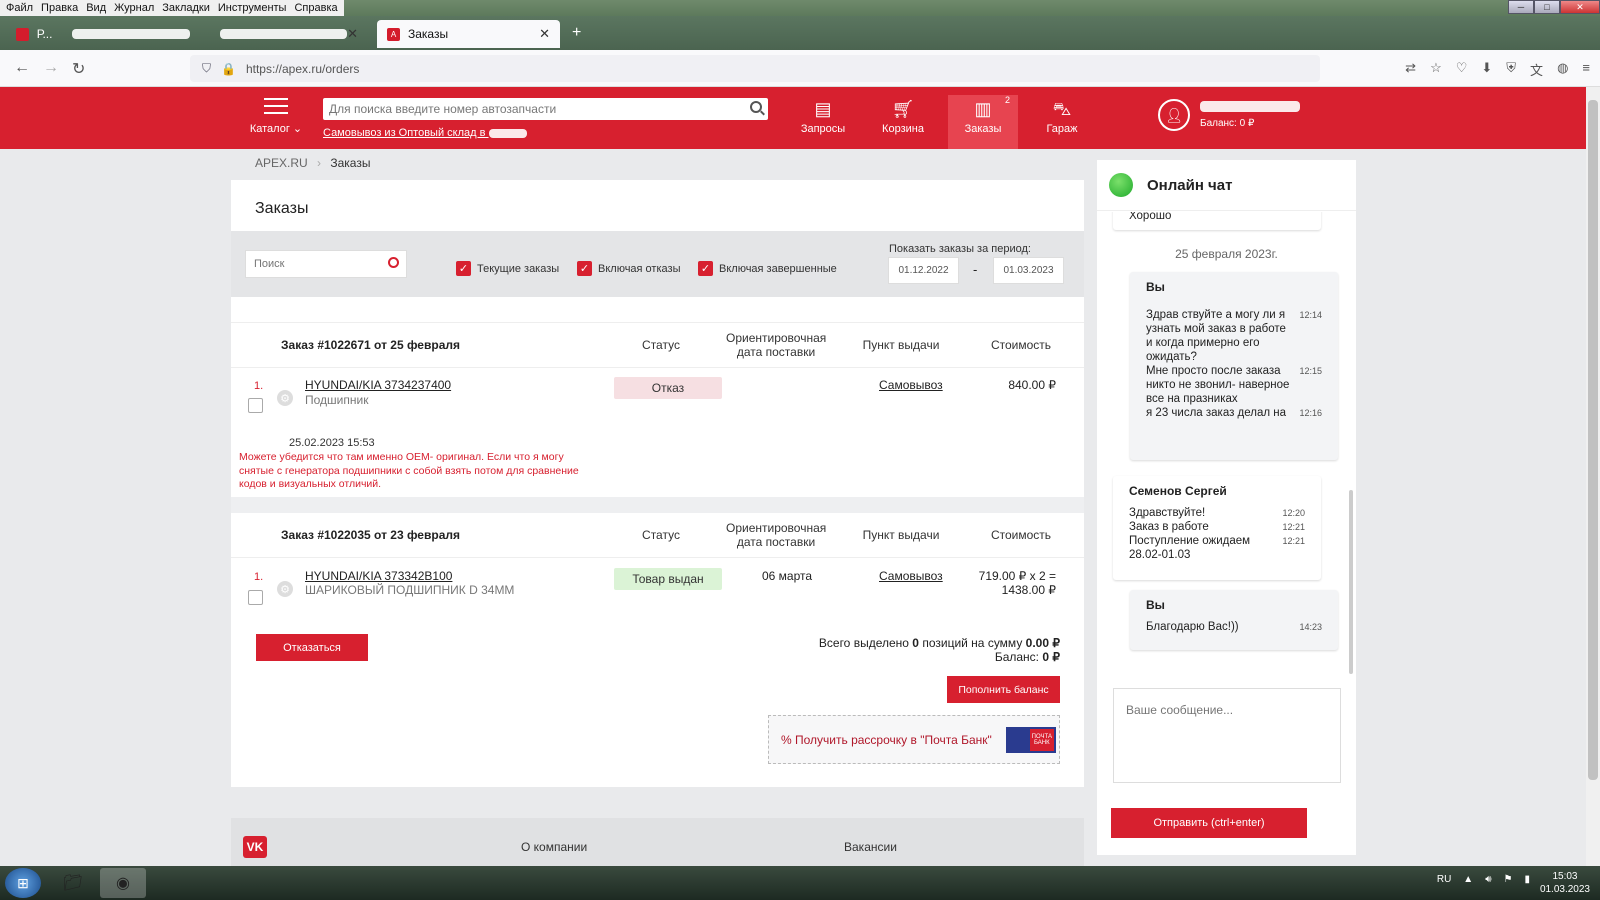  Describe the element at coordinates (657, 505) in the screenshot. I see `order-separator` at that location.